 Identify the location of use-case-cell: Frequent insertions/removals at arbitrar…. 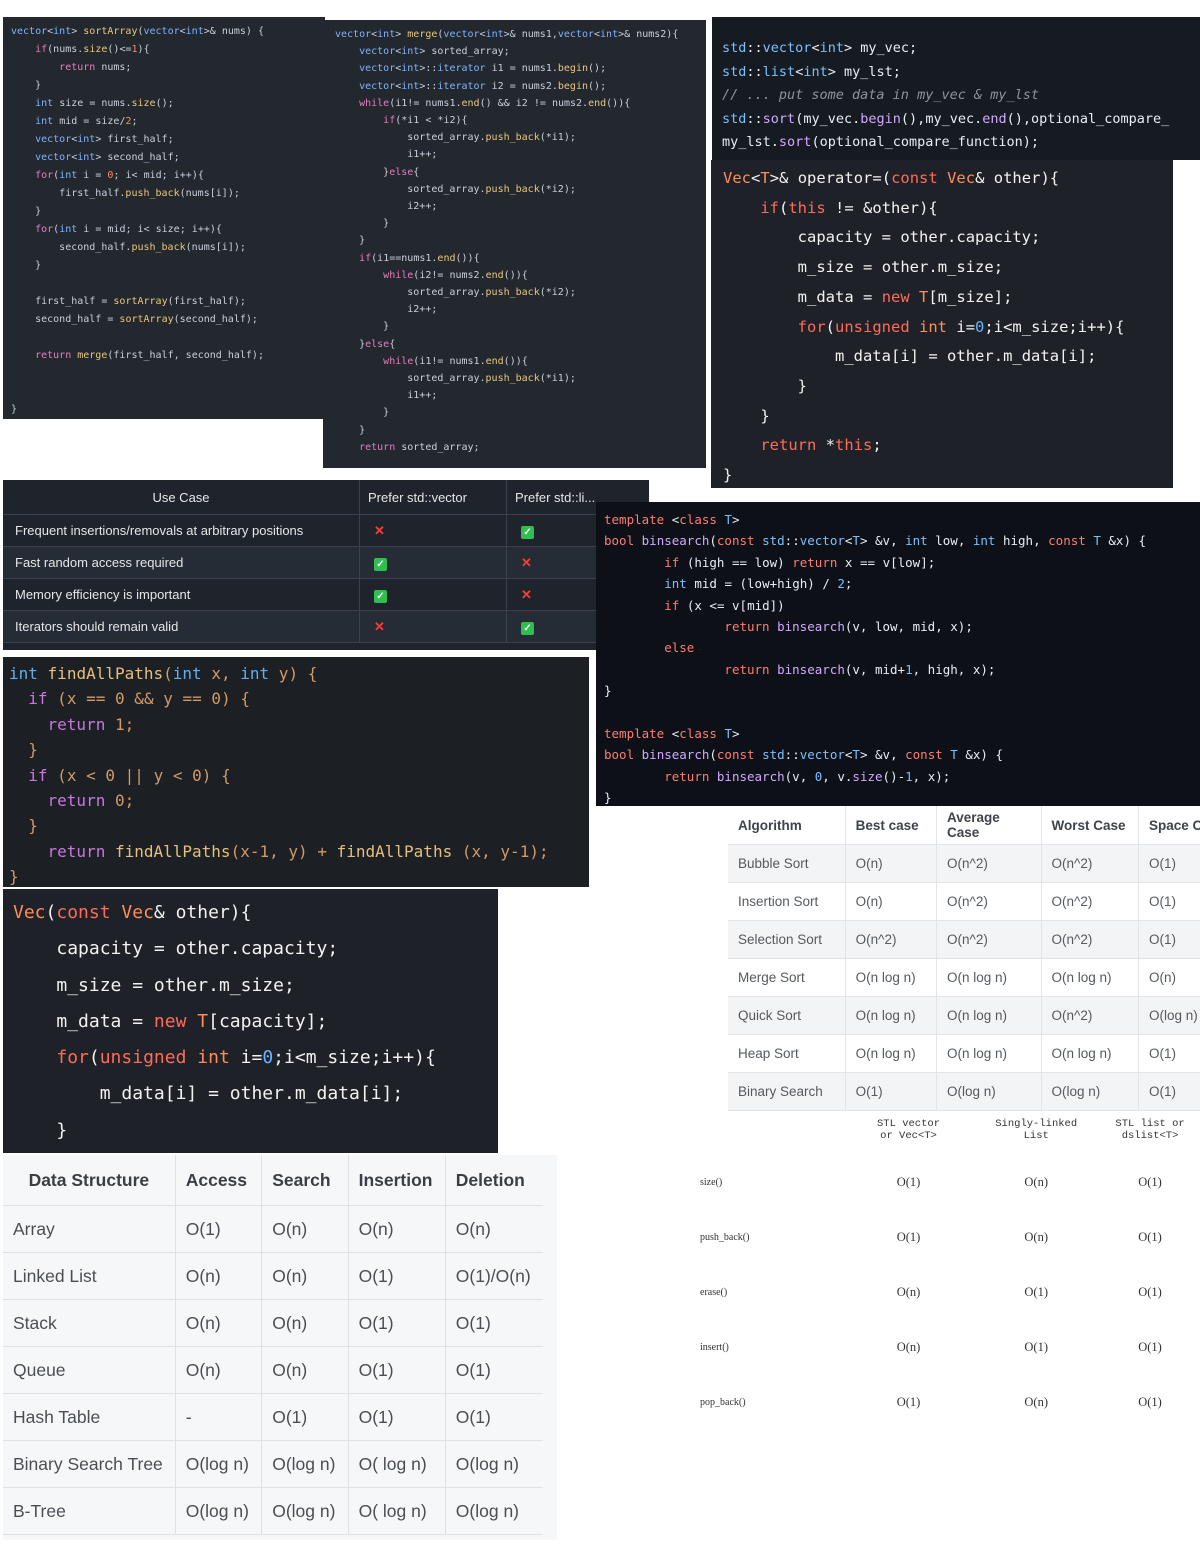
(181, 530).